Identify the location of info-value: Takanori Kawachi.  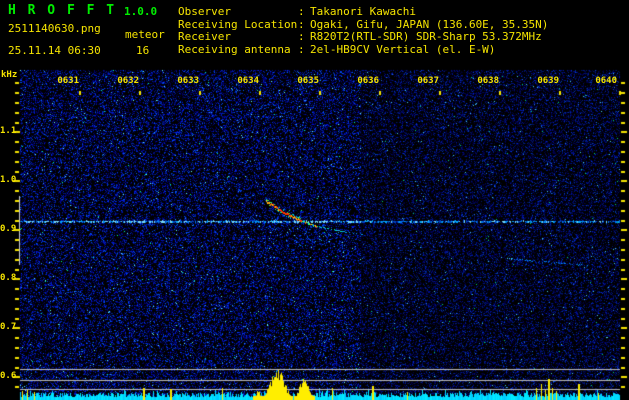
(363, 11).